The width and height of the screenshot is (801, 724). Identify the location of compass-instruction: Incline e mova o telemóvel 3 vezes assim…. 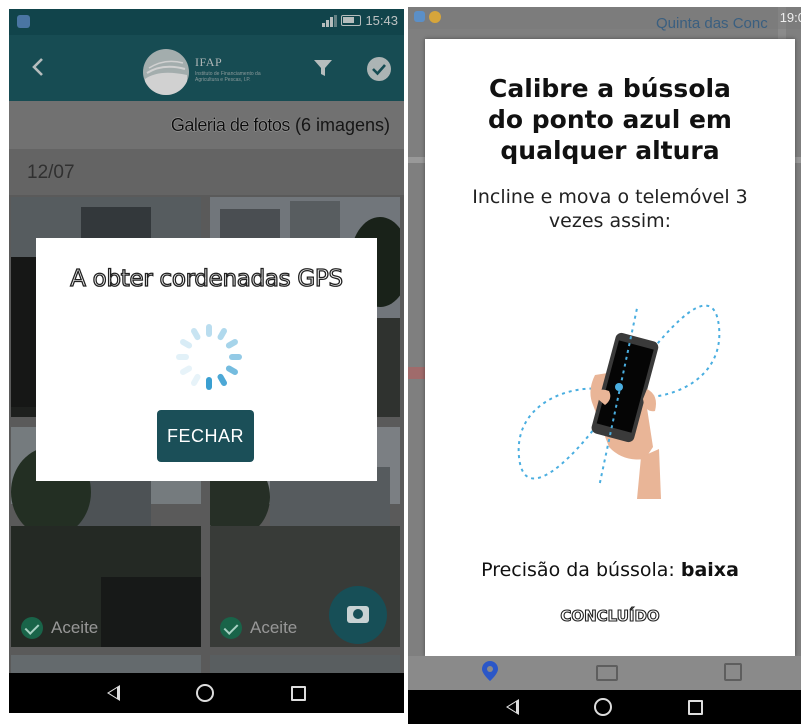
(610, 209).